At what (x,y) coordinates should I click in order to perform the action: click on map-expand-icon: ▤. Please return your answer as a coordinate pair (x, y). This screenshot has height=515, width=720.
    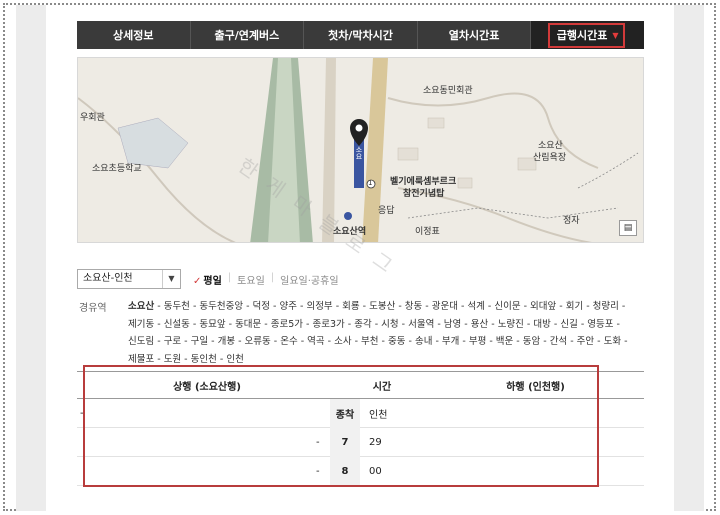
    Looking at the image, I should click on (628, 228).